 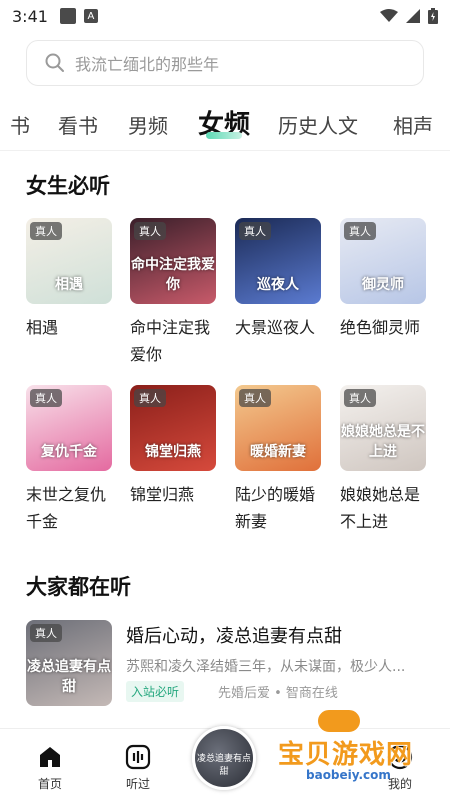 I want to click on book-title: 相遇, so click(x=69, y=327).